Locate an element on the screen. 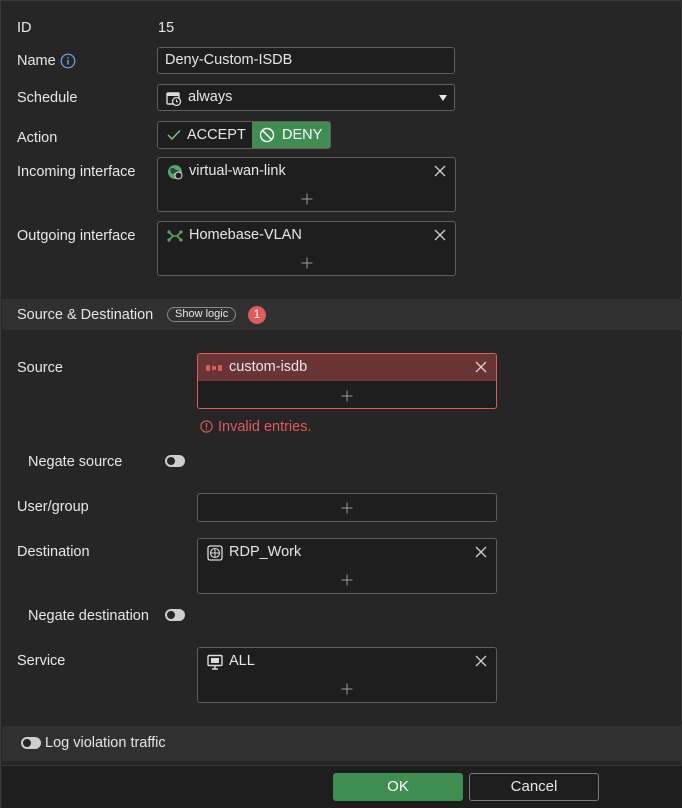 The image size is (682, 808). incoming-interface-box: virtual-wan-link is located at coordinates (306, 184).